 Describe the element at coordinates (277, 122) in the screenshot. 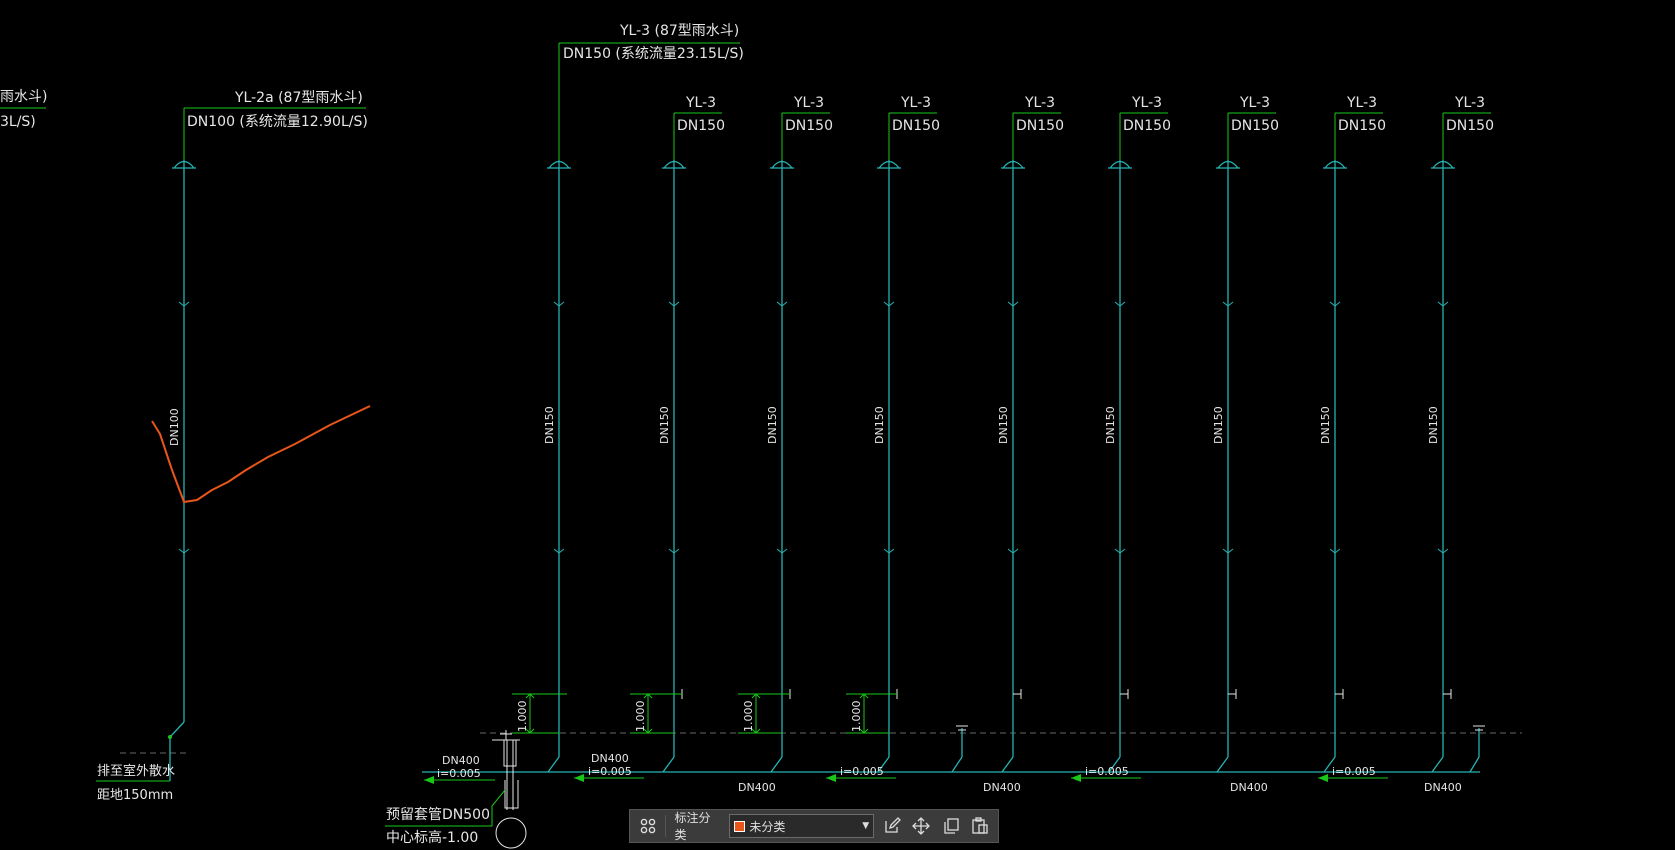

I see `riser-yl2a-spec: DN100 (系统流量12.90L/S)` at that location.